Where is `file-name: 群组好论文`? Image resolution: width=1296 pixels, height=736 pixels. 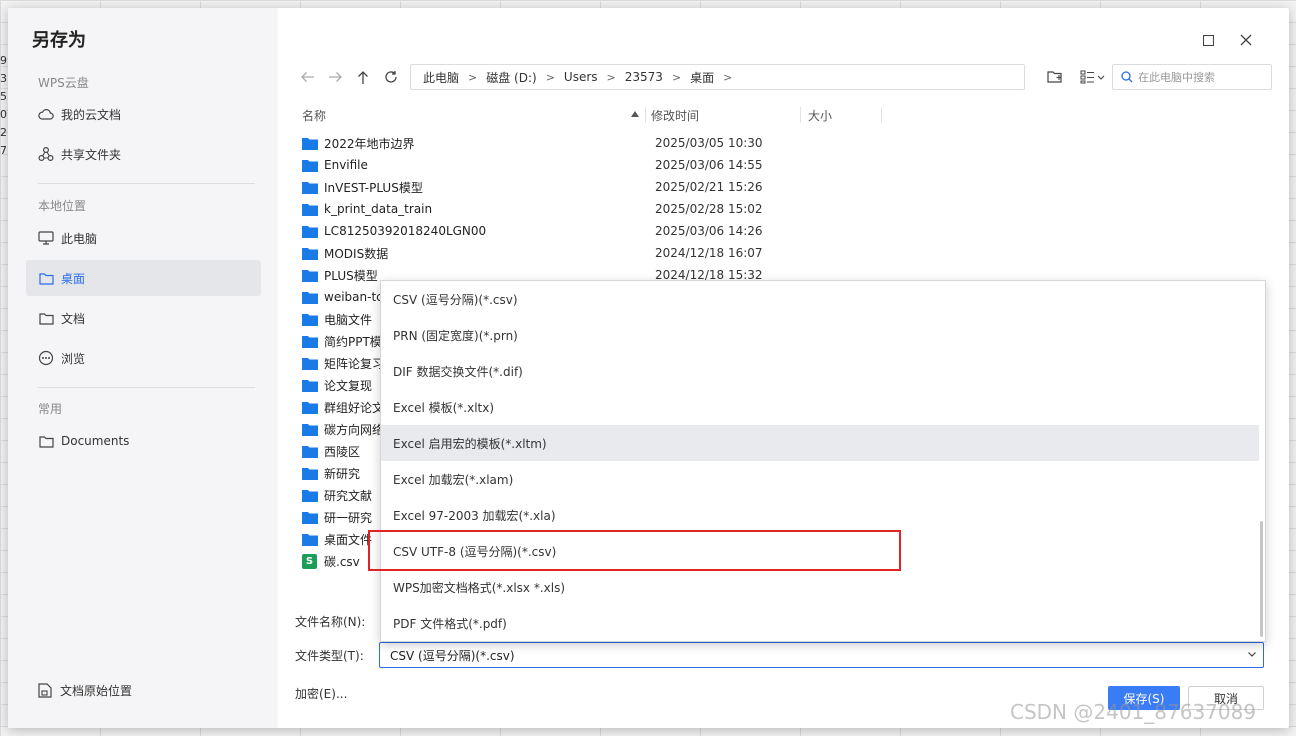
file-name: 群组好论文 is located at coordinates (354, 407).